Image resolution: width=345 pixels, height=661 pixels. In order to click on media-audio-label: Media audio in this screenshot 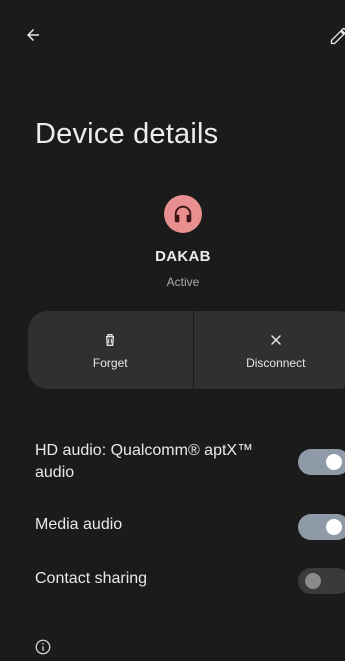, I will do `click(160, 525)`.